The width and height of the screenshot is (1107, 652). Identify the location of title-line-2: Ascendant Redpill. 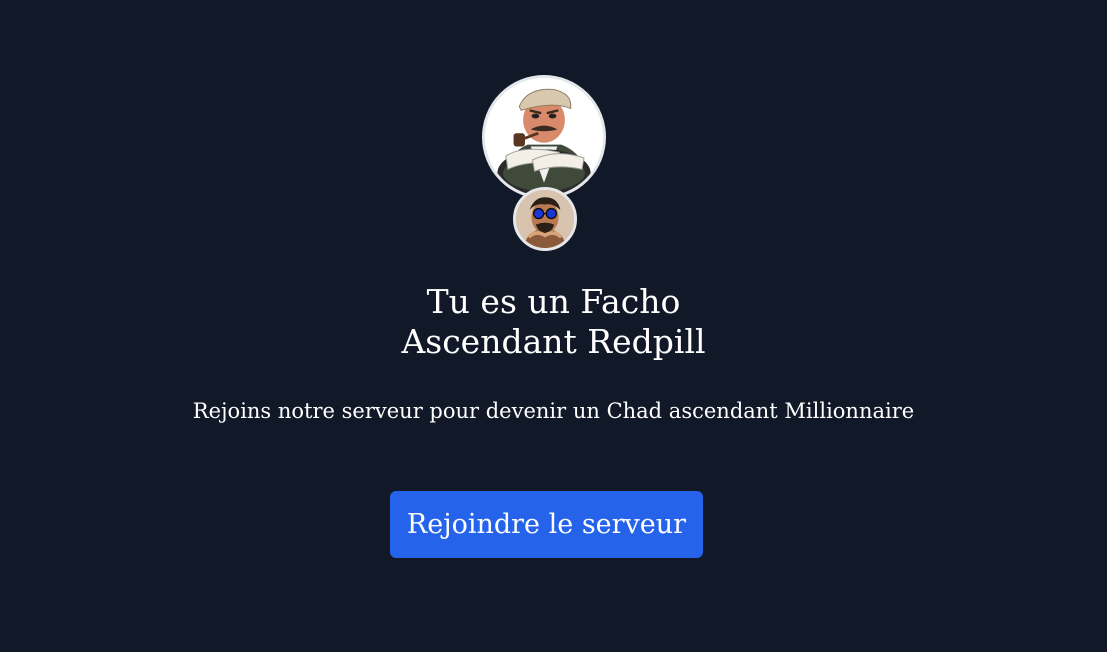
(553, 341).